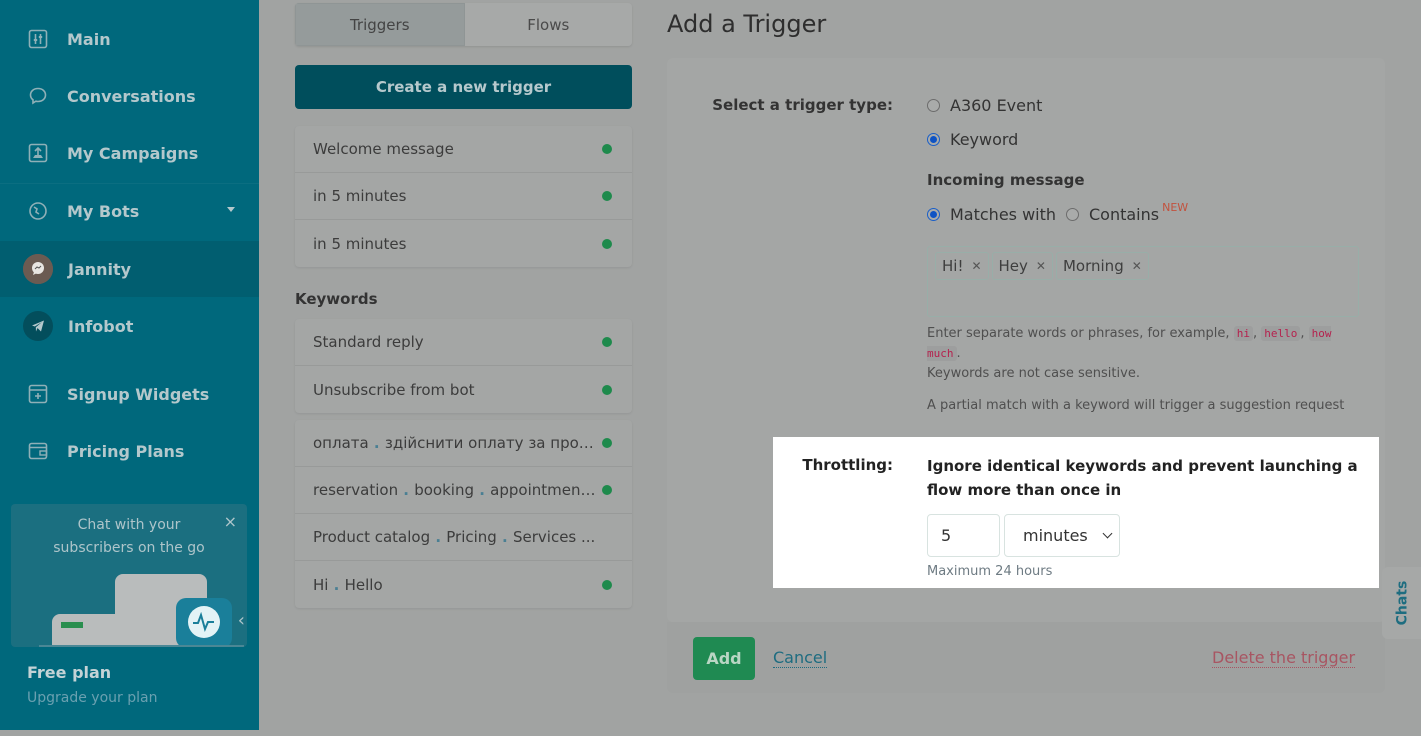  What do you see at coordinates (800, 658) in the screenshot?
I see `cancel-link: Cancel` at bounding box center [800, 658].